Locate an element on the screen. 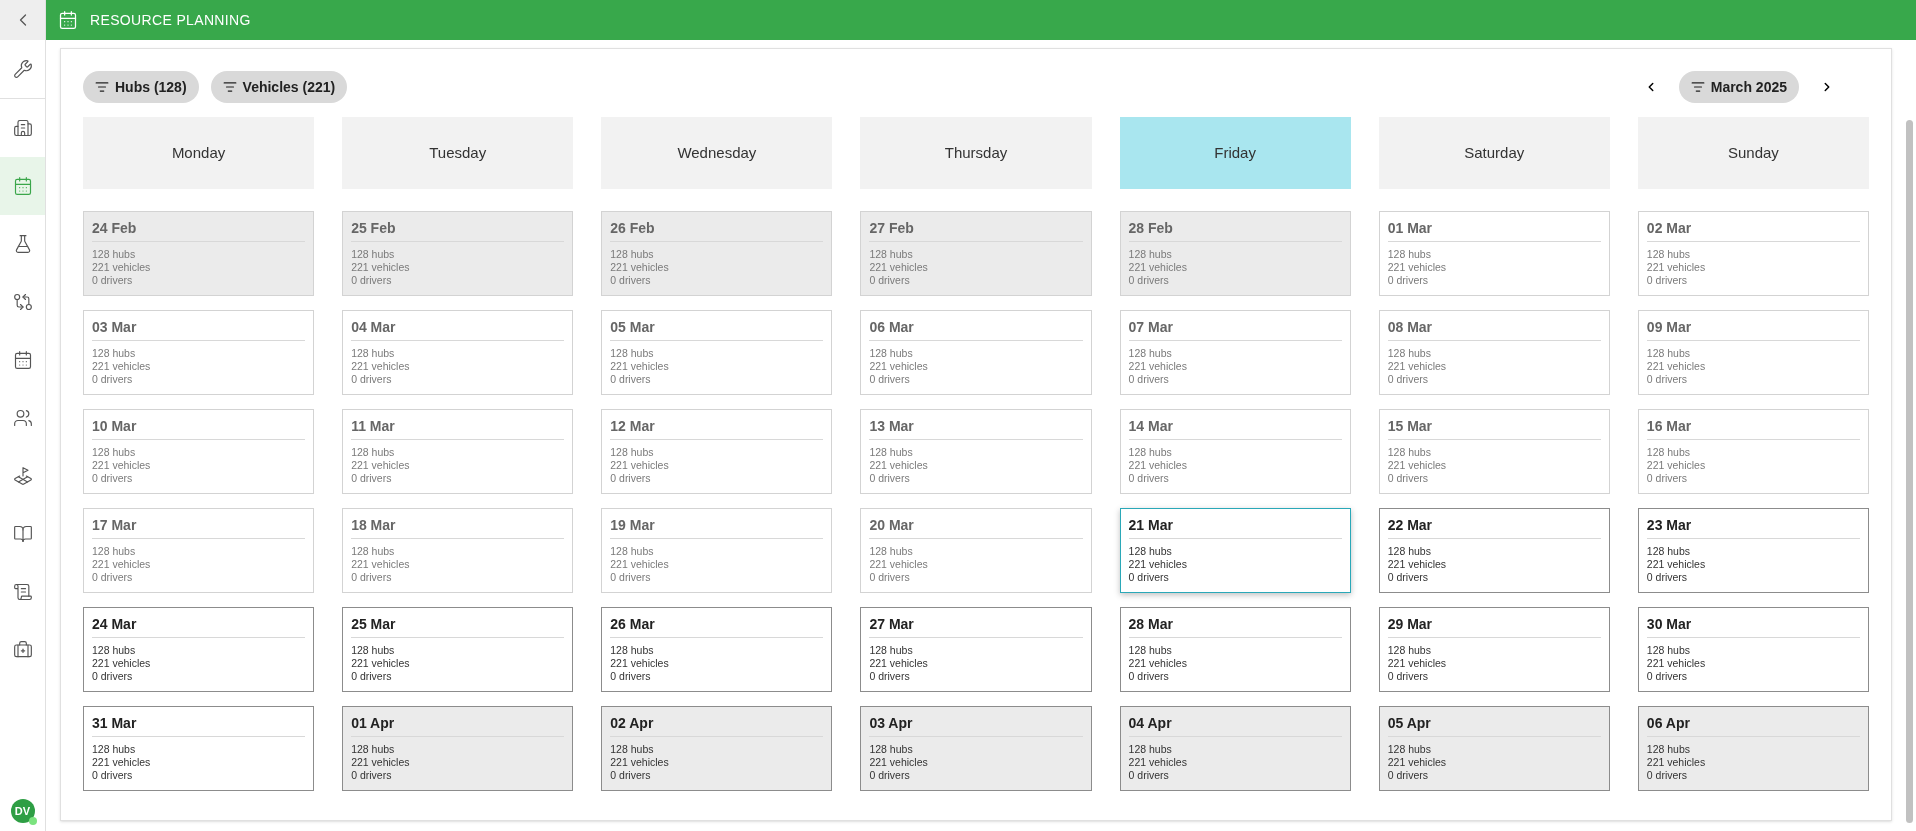  users-icon is located at coordinates (22, 418).